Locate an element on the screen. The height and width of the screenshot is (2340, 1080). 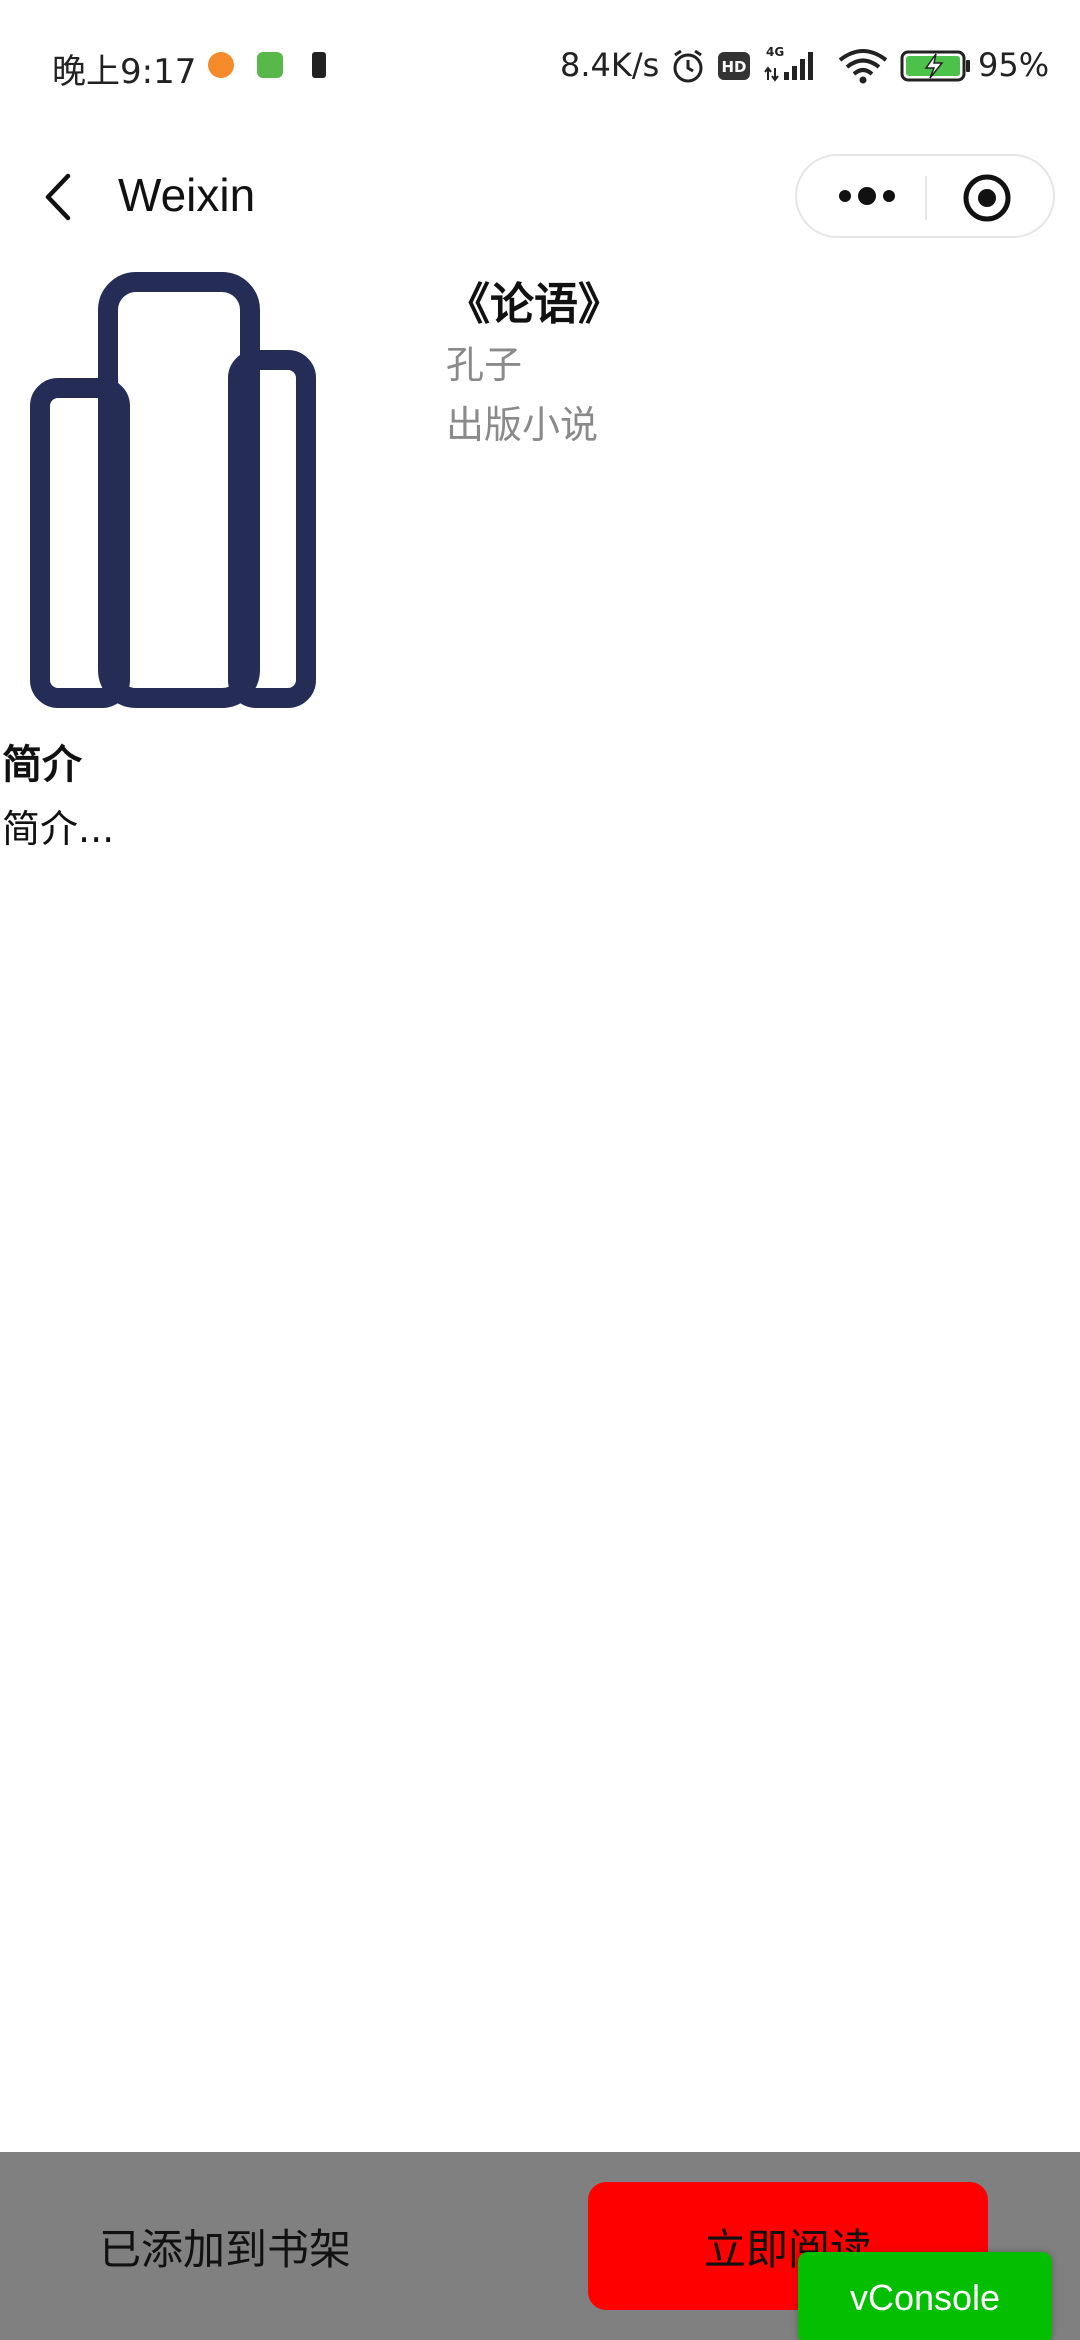
alarm-icon is located at coordinates (688, 66).